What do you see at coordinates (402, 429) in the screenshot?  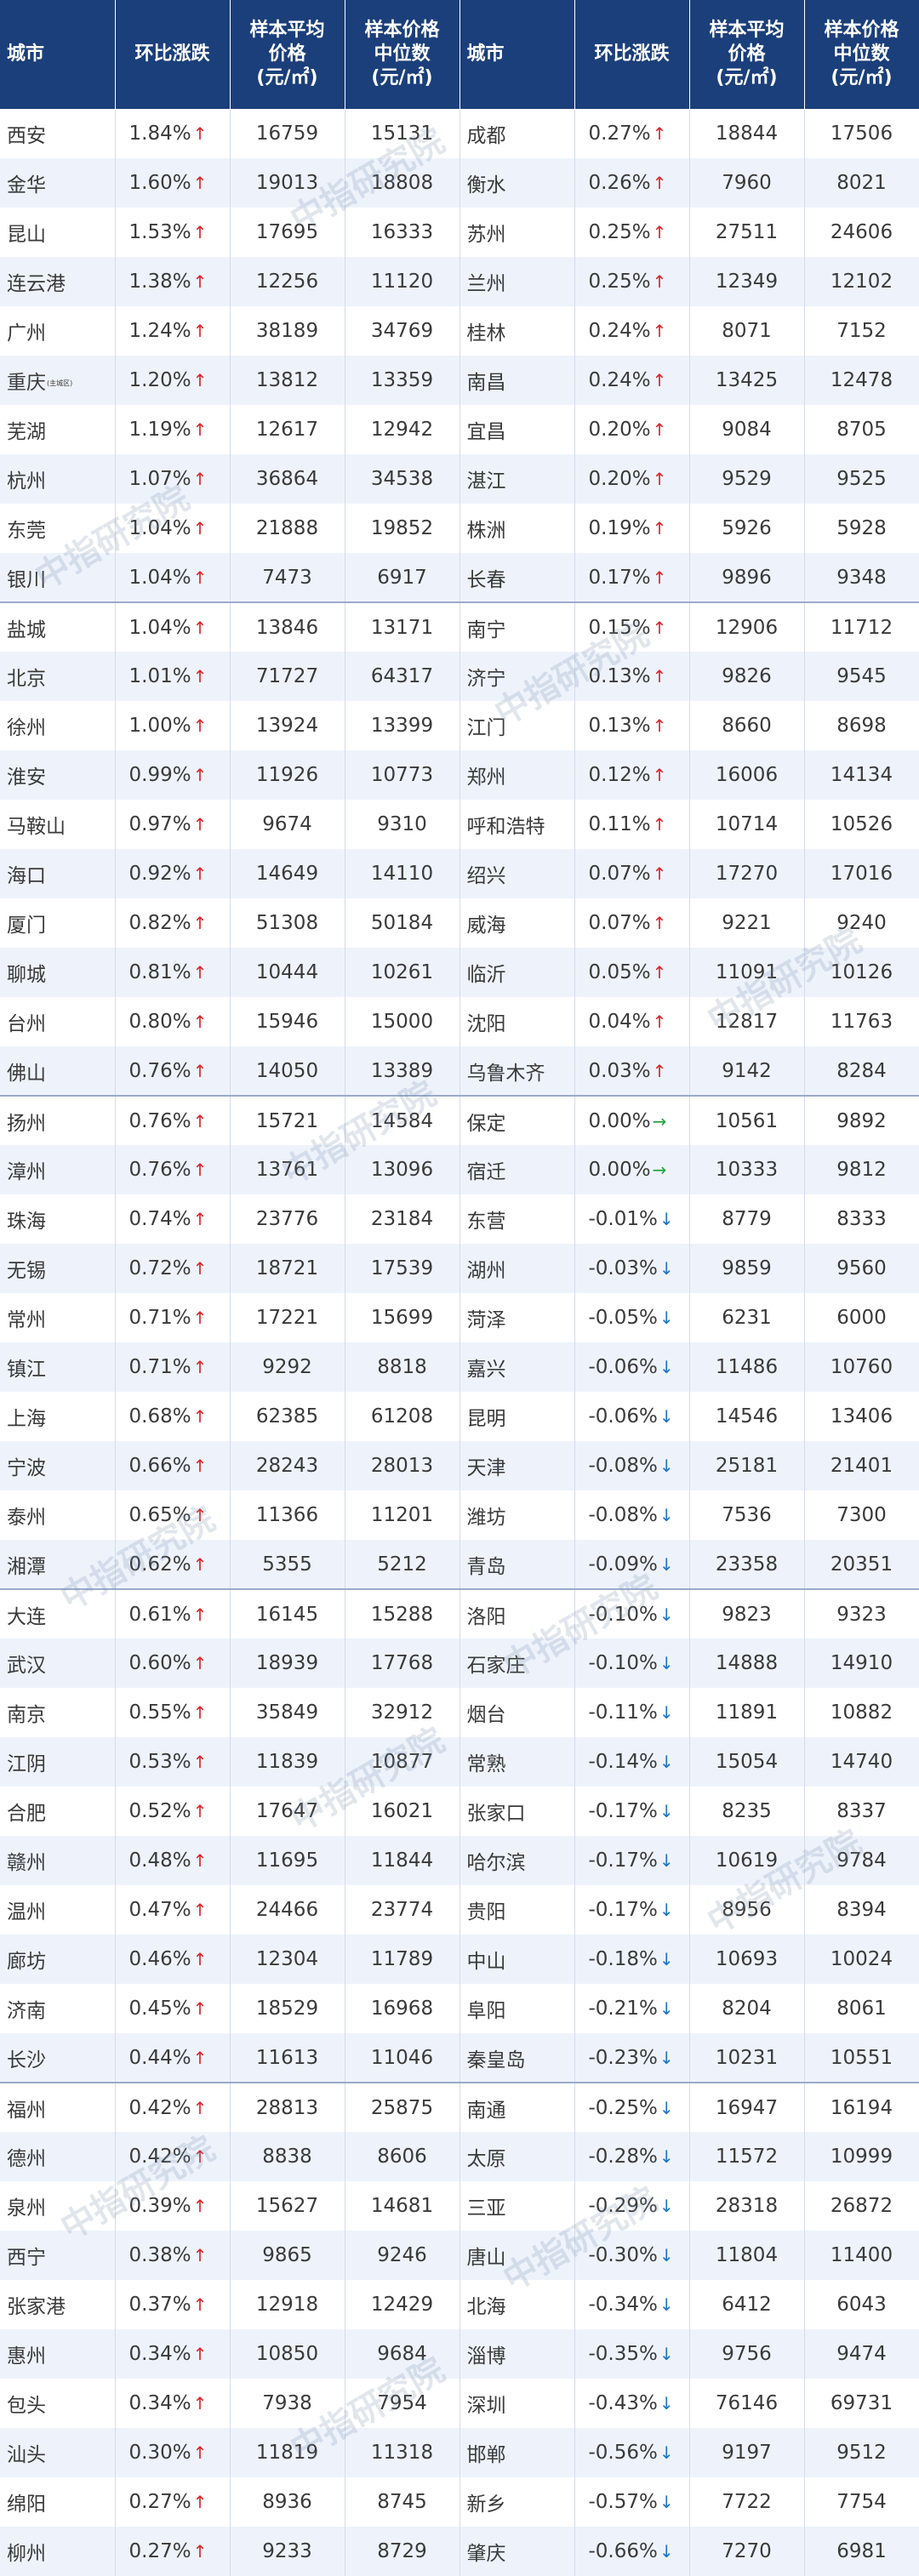 I see `median-price-cell: 12942` at bounding box center [402, 429].